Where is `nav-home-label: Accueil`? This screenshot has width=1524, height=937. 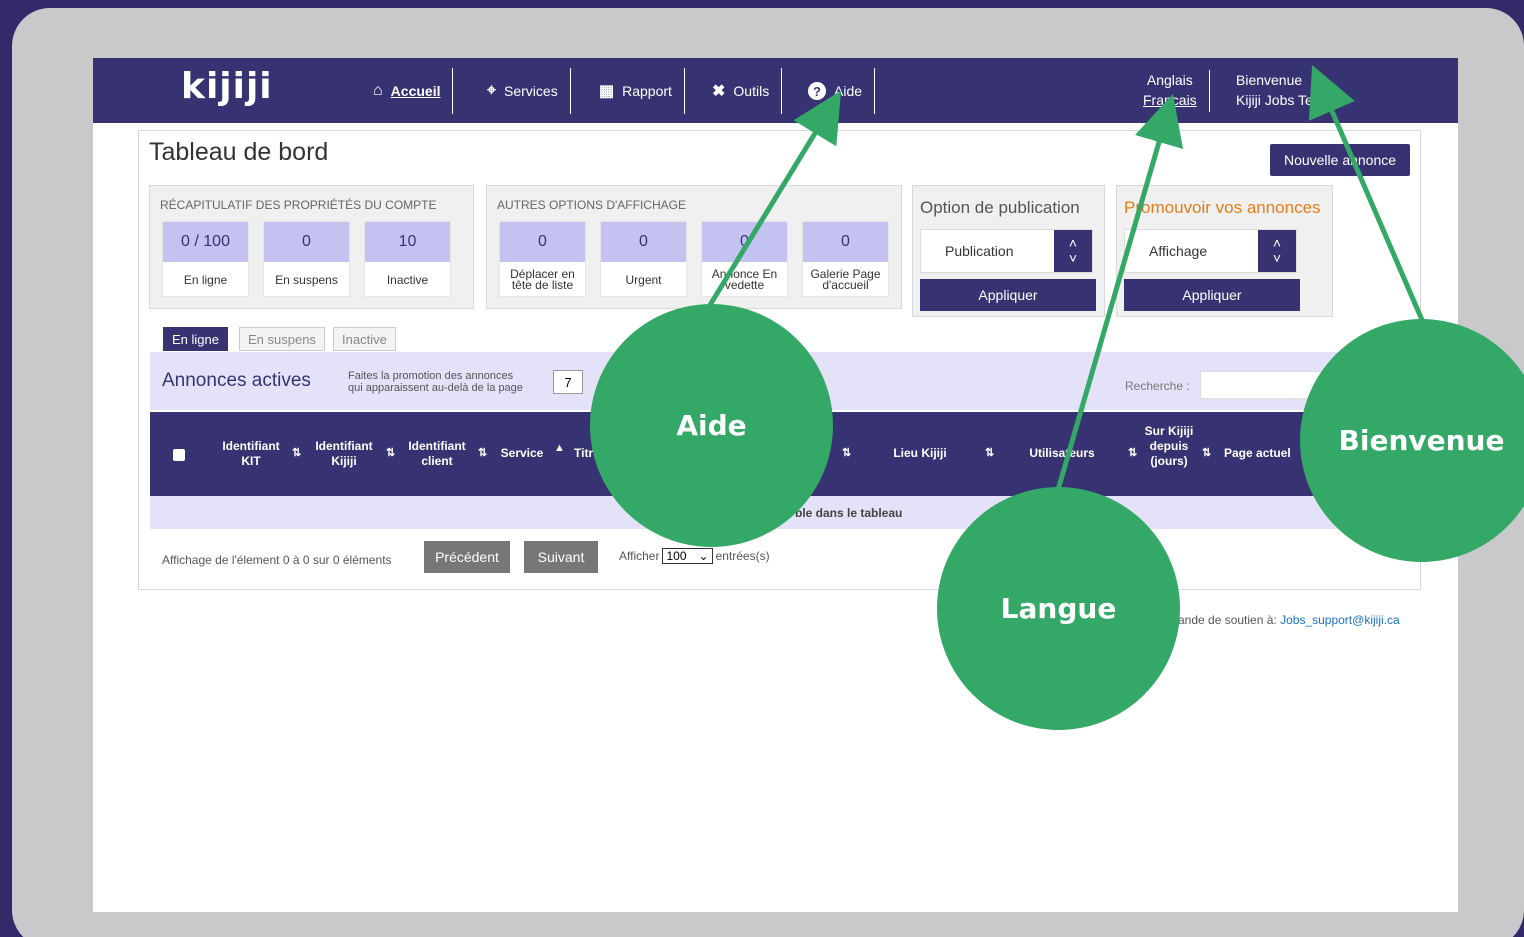 nav-home-label: Accueil is located at coordinates (415, 91).